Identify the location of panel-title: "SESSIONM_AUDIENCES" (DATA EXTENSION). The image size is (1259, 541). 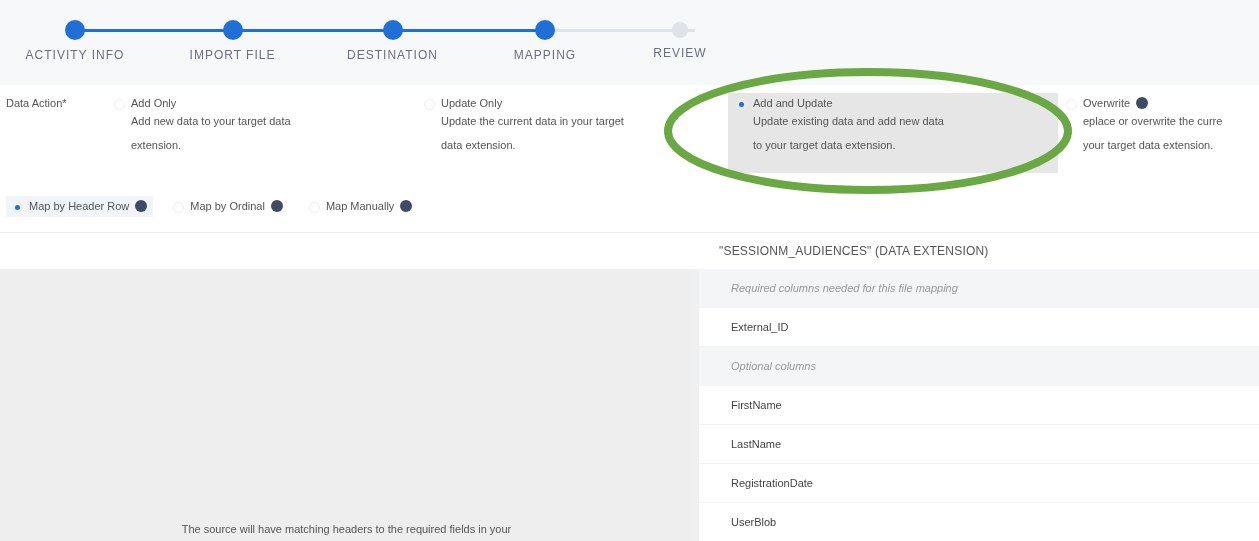
(854, 251).